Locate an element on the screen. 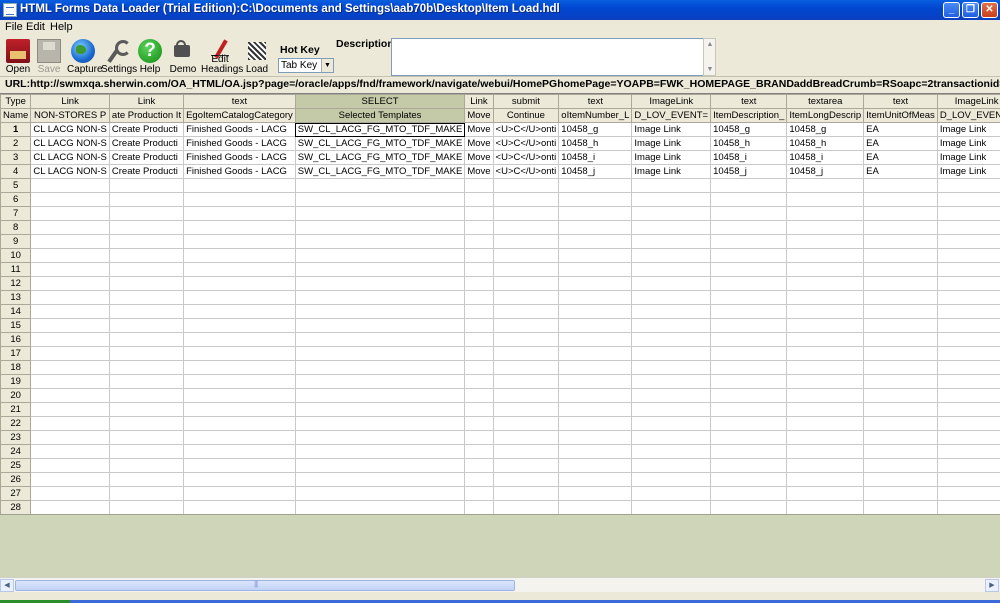  grid-cell: 10458_h is located at coordinates (595, 143).